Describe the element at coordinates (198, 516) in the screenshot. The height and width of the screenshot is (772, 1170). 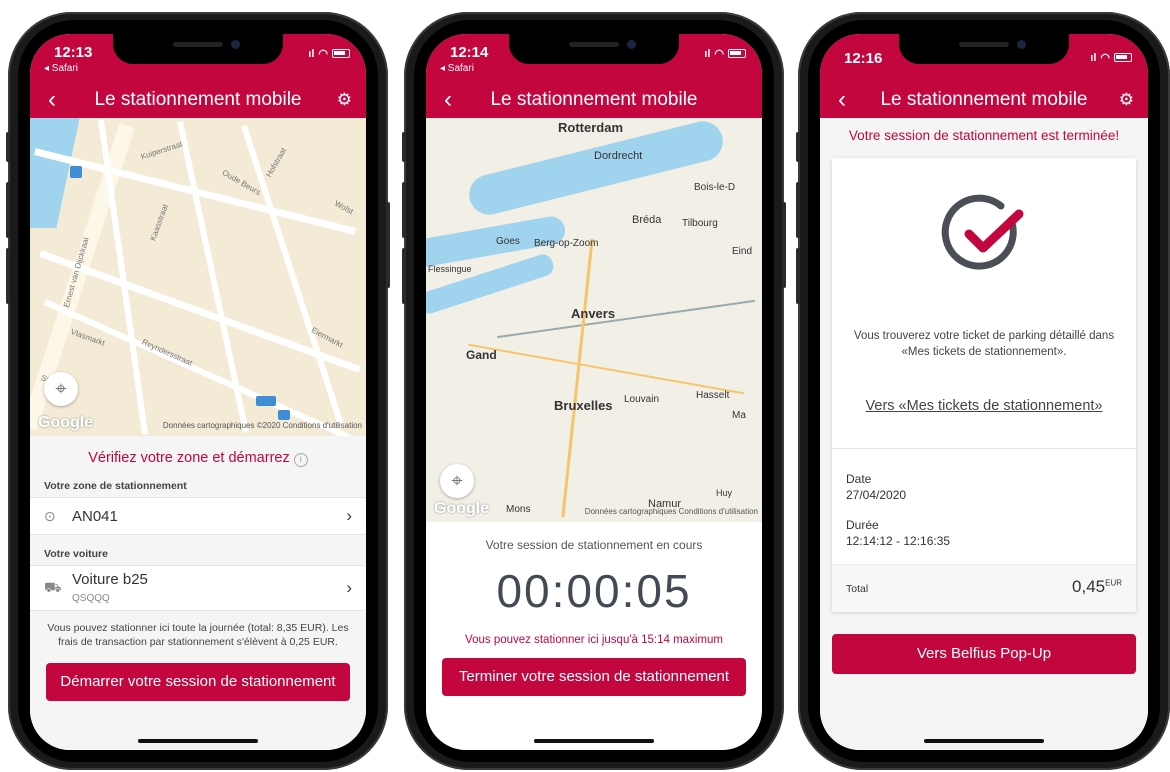
I see `zone-selector: ⊙ AN041 ›` at that location.